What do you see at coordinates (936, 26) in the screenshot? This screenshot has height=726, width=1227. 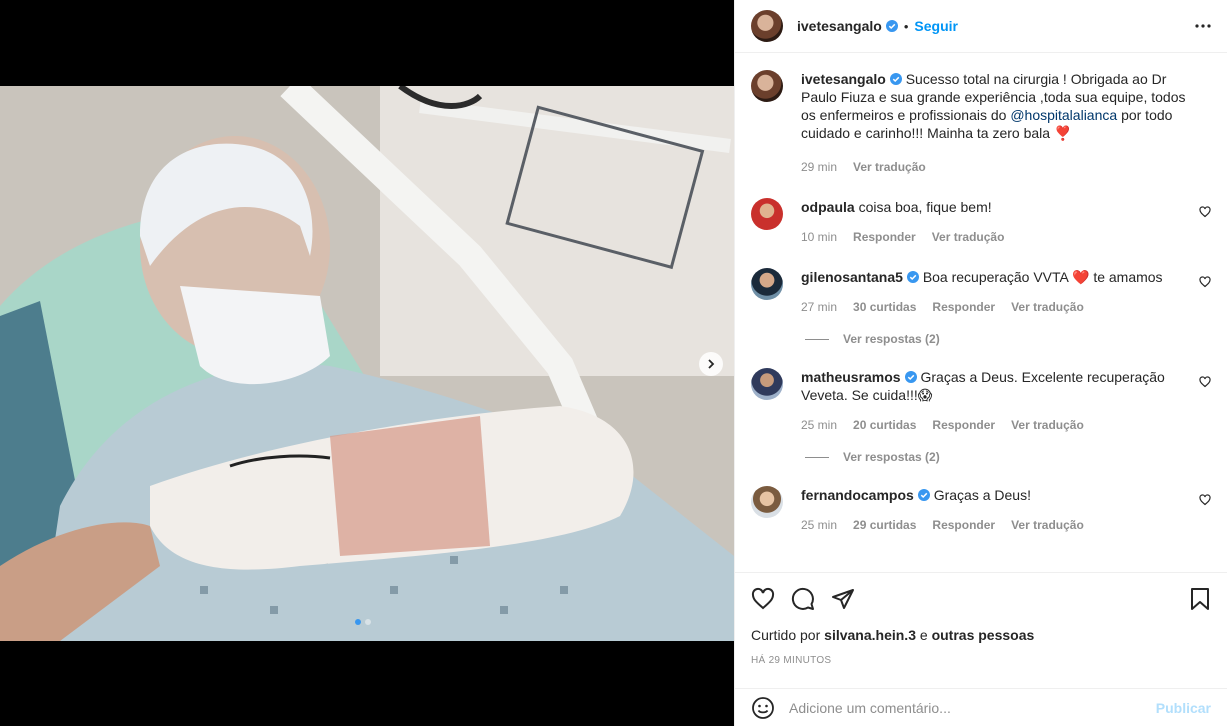 I see `follow-button: Seguir` at bounding box center [936, 26].